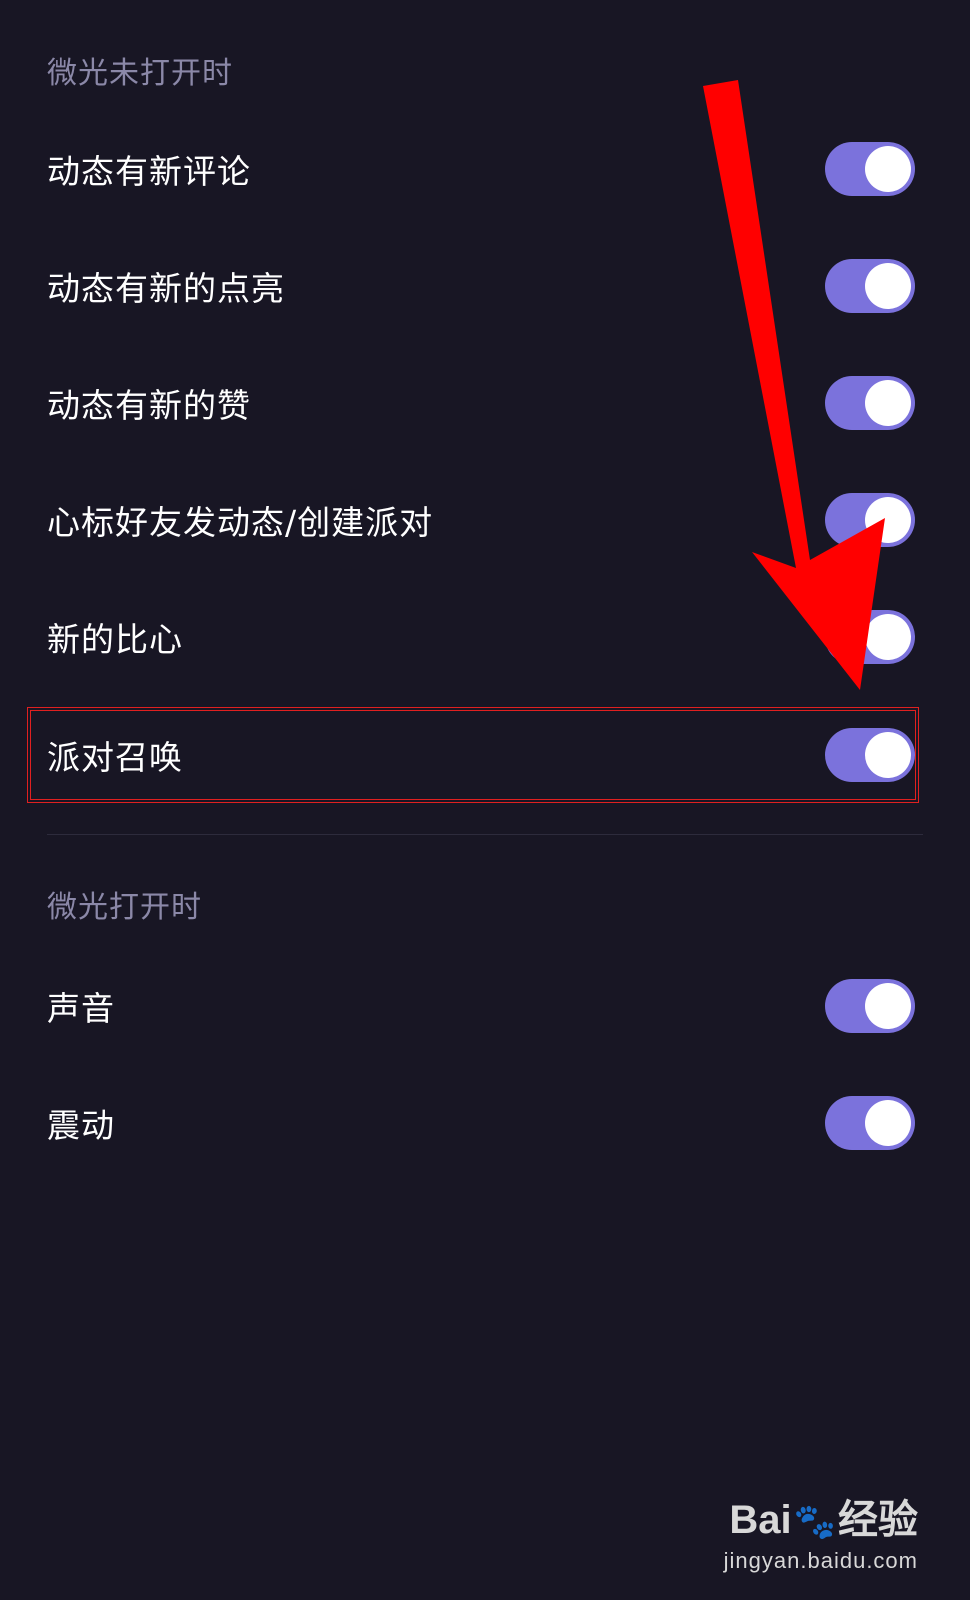 This screenshot has height=1600, width=970. I want to click on section-title-when-open: 微光打开时, so click(124, 907).